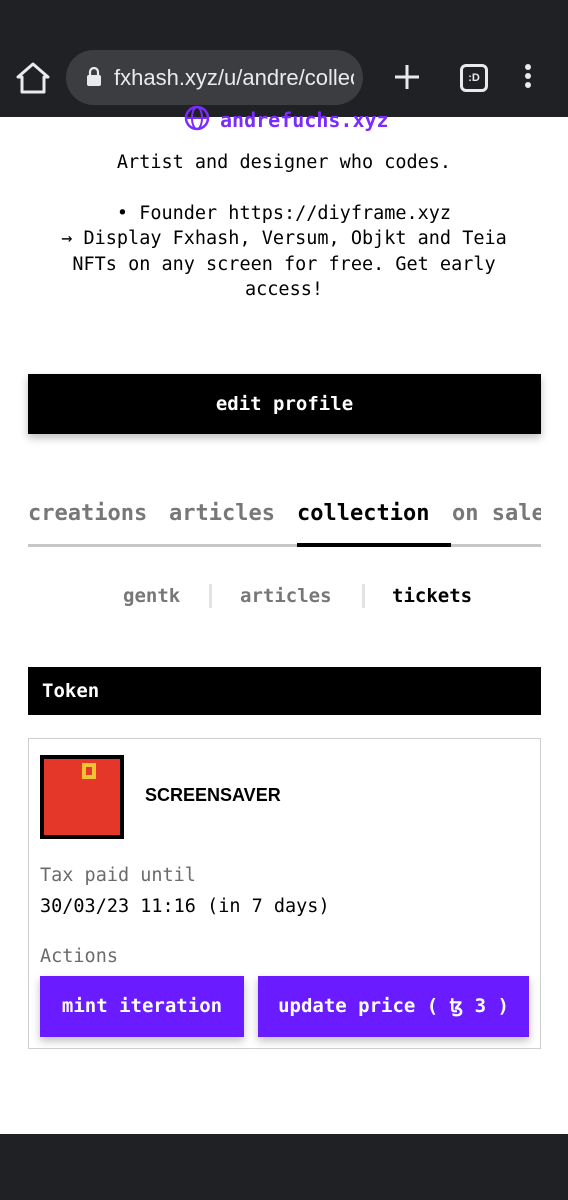 Image resolution: width=568 pixels, height=1200 pixels. Describe the element at coordinates (407, 77) in the screenshot. I see `plus-icon` at that location.